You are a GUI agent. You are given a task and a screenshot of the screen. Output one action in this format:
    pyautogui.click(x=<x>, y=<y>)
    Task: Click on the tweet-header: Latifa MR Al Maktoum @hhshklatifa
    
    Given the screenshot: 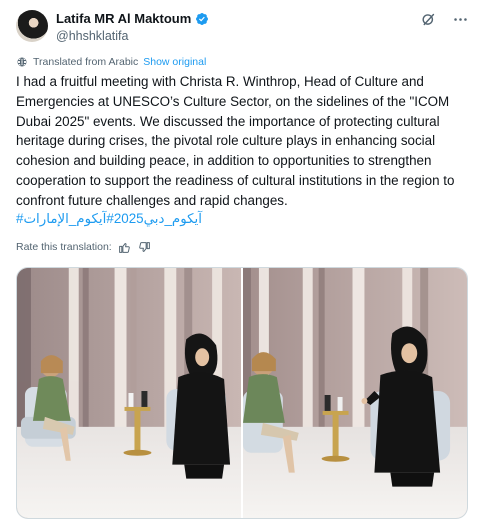 What is the action you would take?
    pyautogui.click(x=262, y=27)
    